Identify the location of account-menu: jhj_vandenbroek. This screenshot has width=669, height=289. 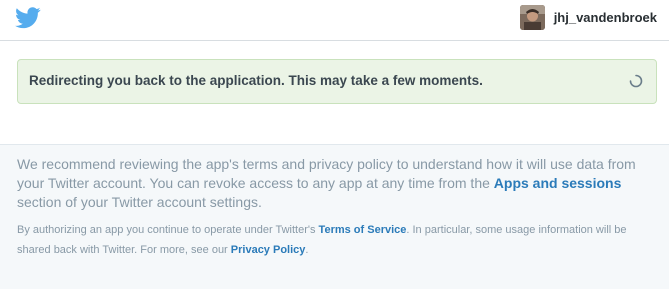
(588, 17).